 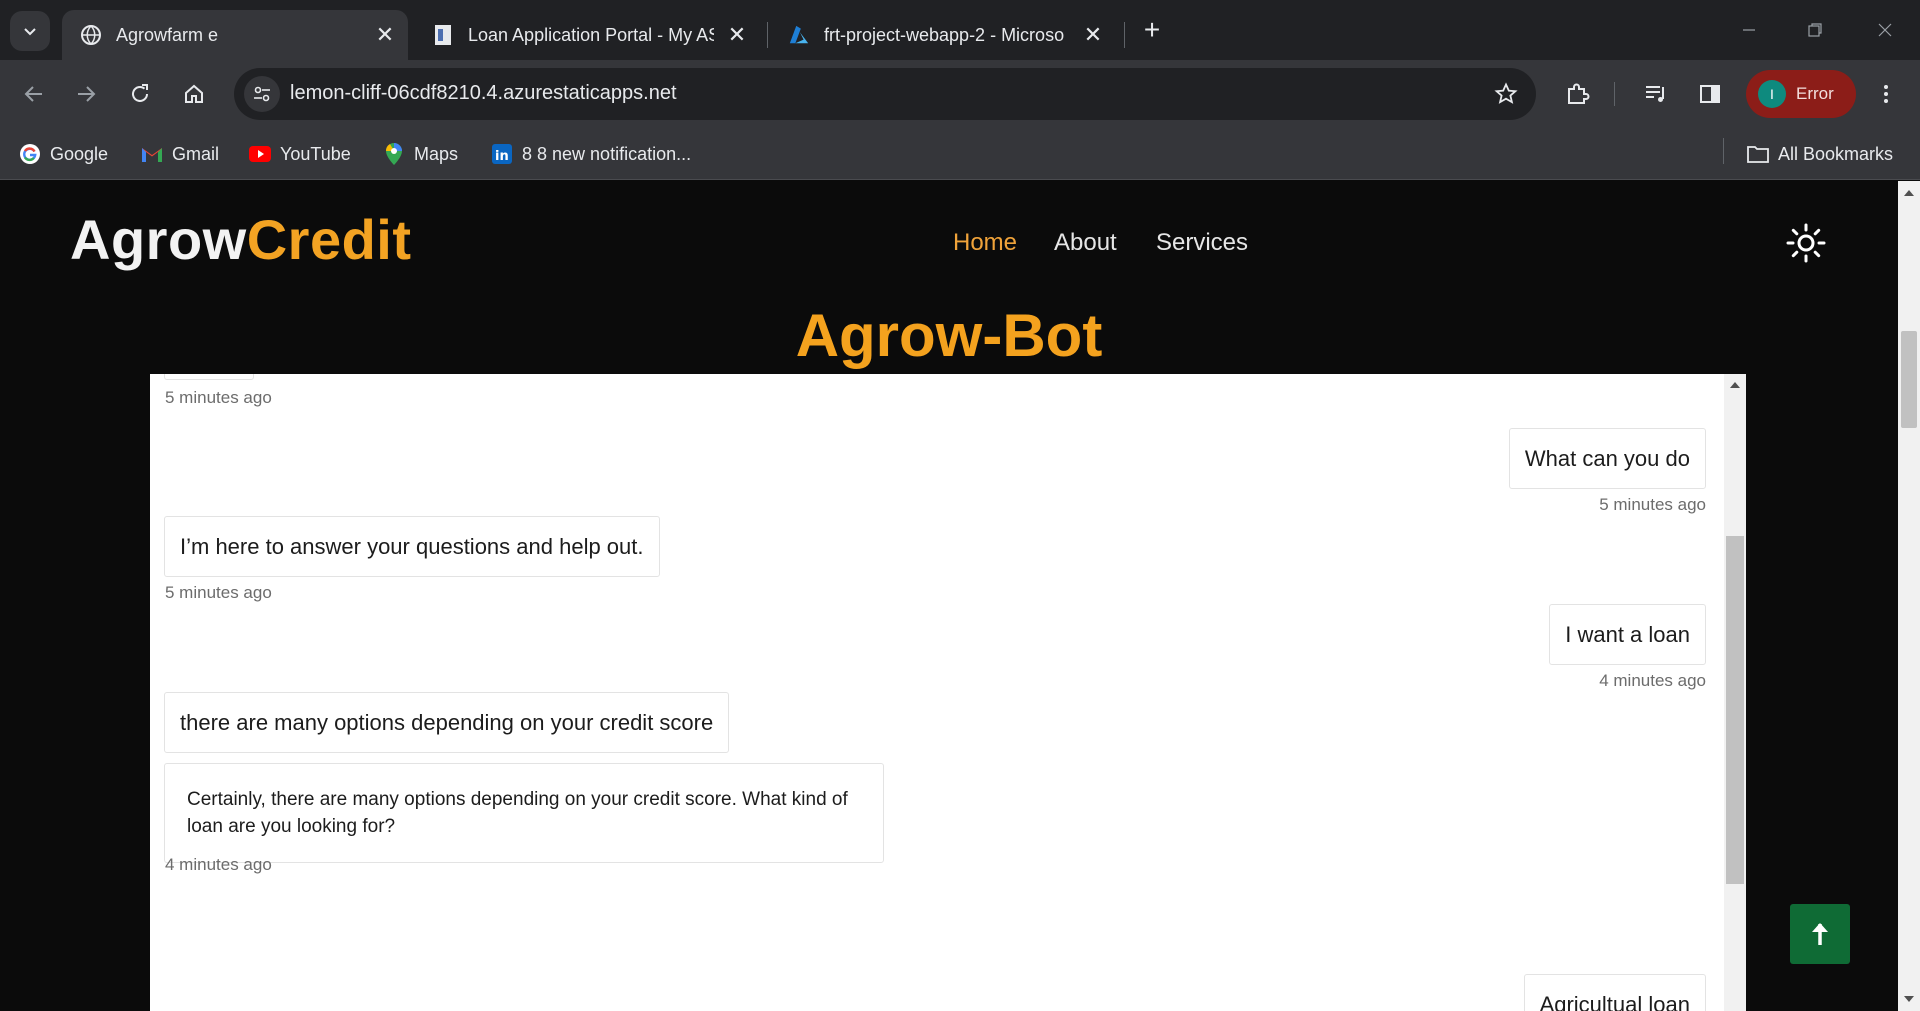 I want to click on nav-services: Services, so click(x=1202, y=243).